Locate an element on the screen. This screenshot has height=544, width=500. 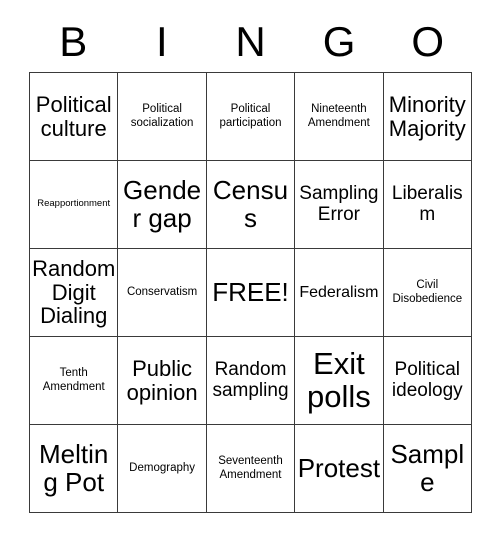
bingo-cell-label: Political ideology is located at coordinates (427, 379).